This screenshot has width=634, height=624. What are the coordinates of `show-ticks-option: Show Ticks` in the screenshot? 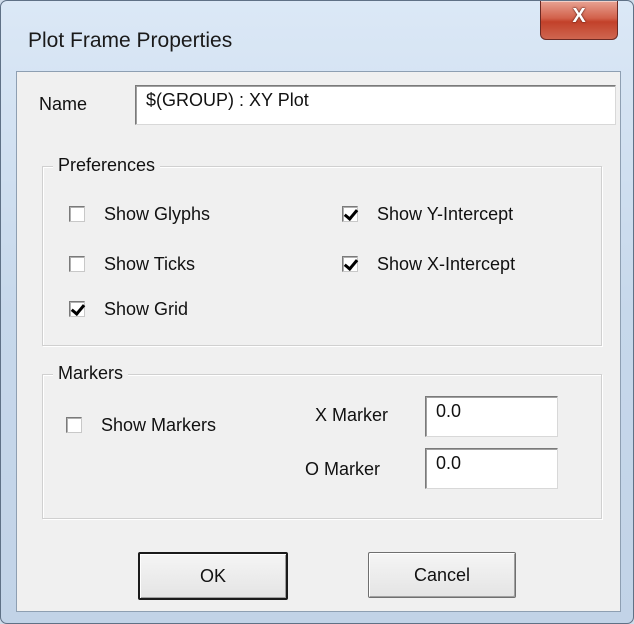 It's located at (132, 264).